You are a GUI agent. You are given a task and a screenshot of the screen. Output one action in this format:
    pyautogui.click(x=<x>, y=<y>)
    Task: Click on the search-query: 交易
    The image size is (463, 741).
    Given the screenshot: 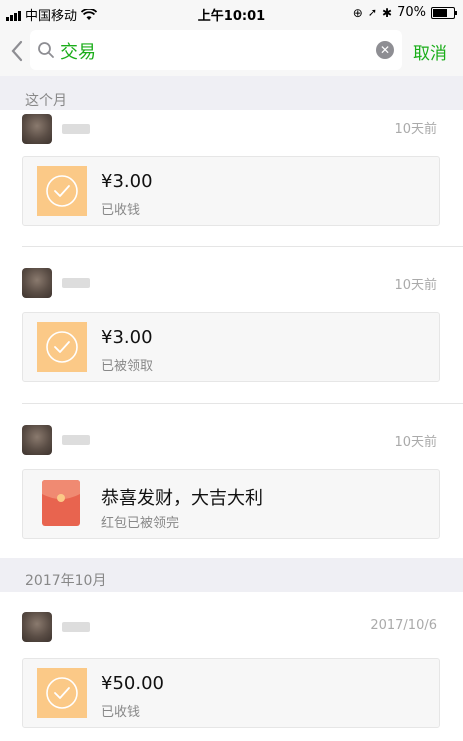 What is the action you would take?
    pyautogui.click(x=78, y=51)
    